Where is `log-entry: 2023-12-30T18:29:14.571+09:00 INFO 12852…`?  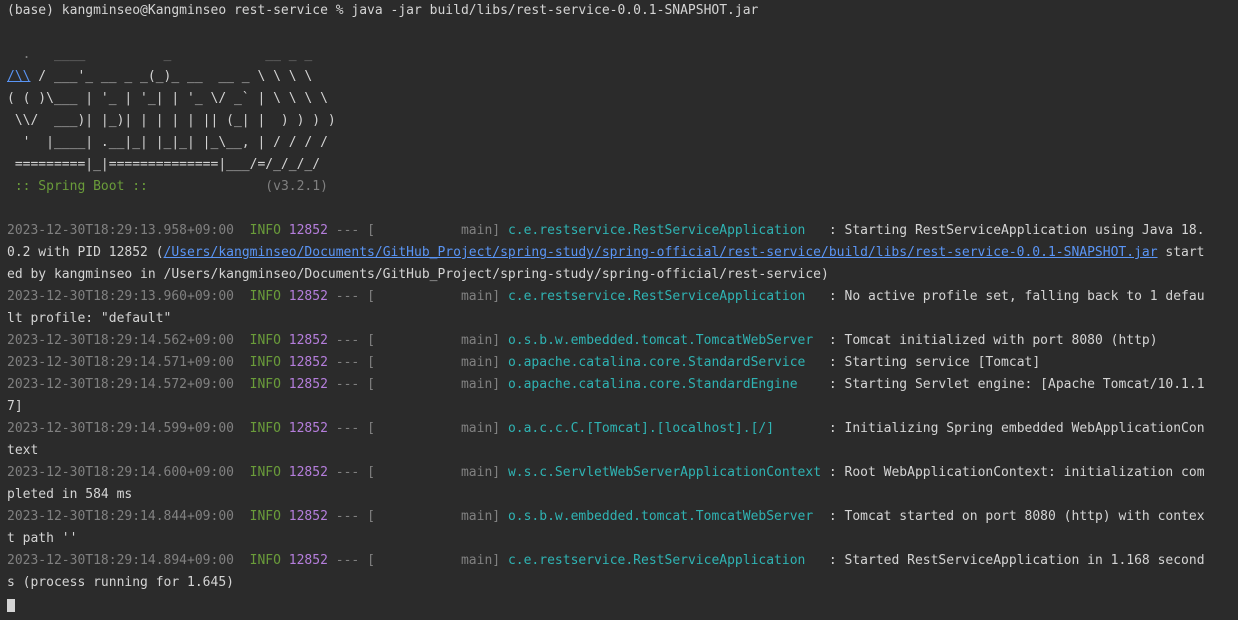 log-entry: 2023-12-30T18:29:14.571+09:00 INFO 12852… is located at coordinates (524, 362).